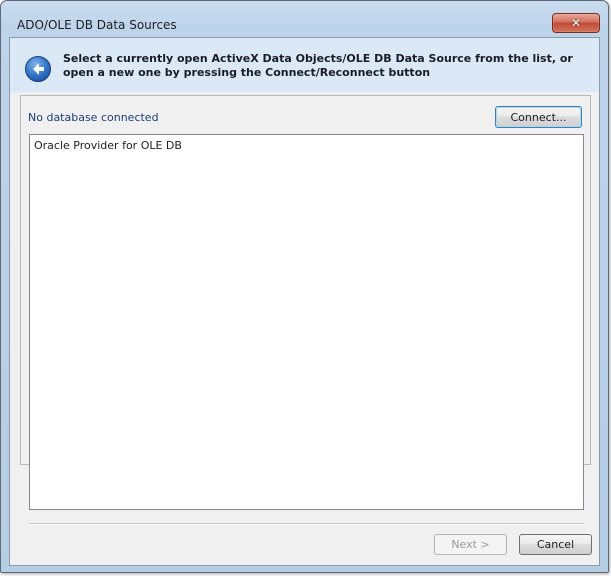 The image size is (611, 576). Describe the element at coordinates (108, 145) in the screenshot. I see `list-item: Oracle Provider for OLE DB` at that location.